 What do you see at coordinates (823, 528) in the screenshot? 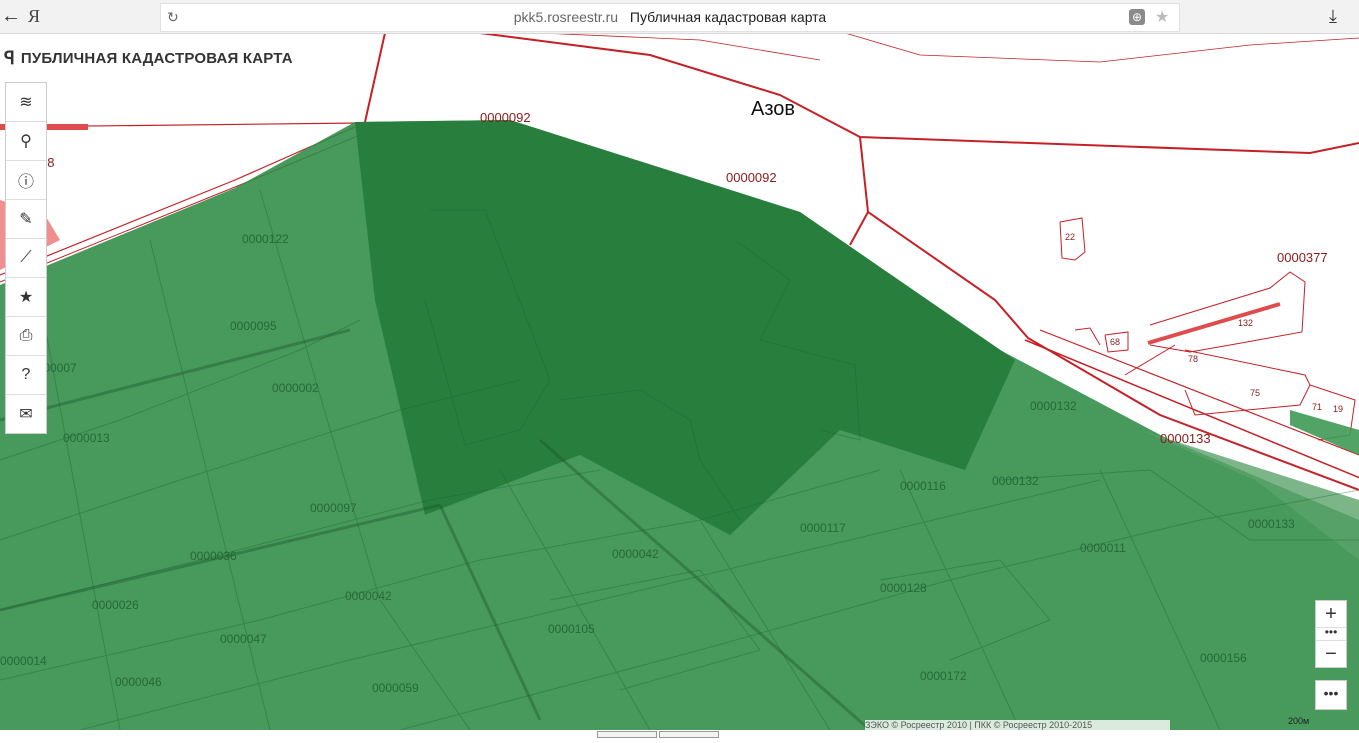
I see `parcel-label: 0000117` at bounding box center [823, 528].